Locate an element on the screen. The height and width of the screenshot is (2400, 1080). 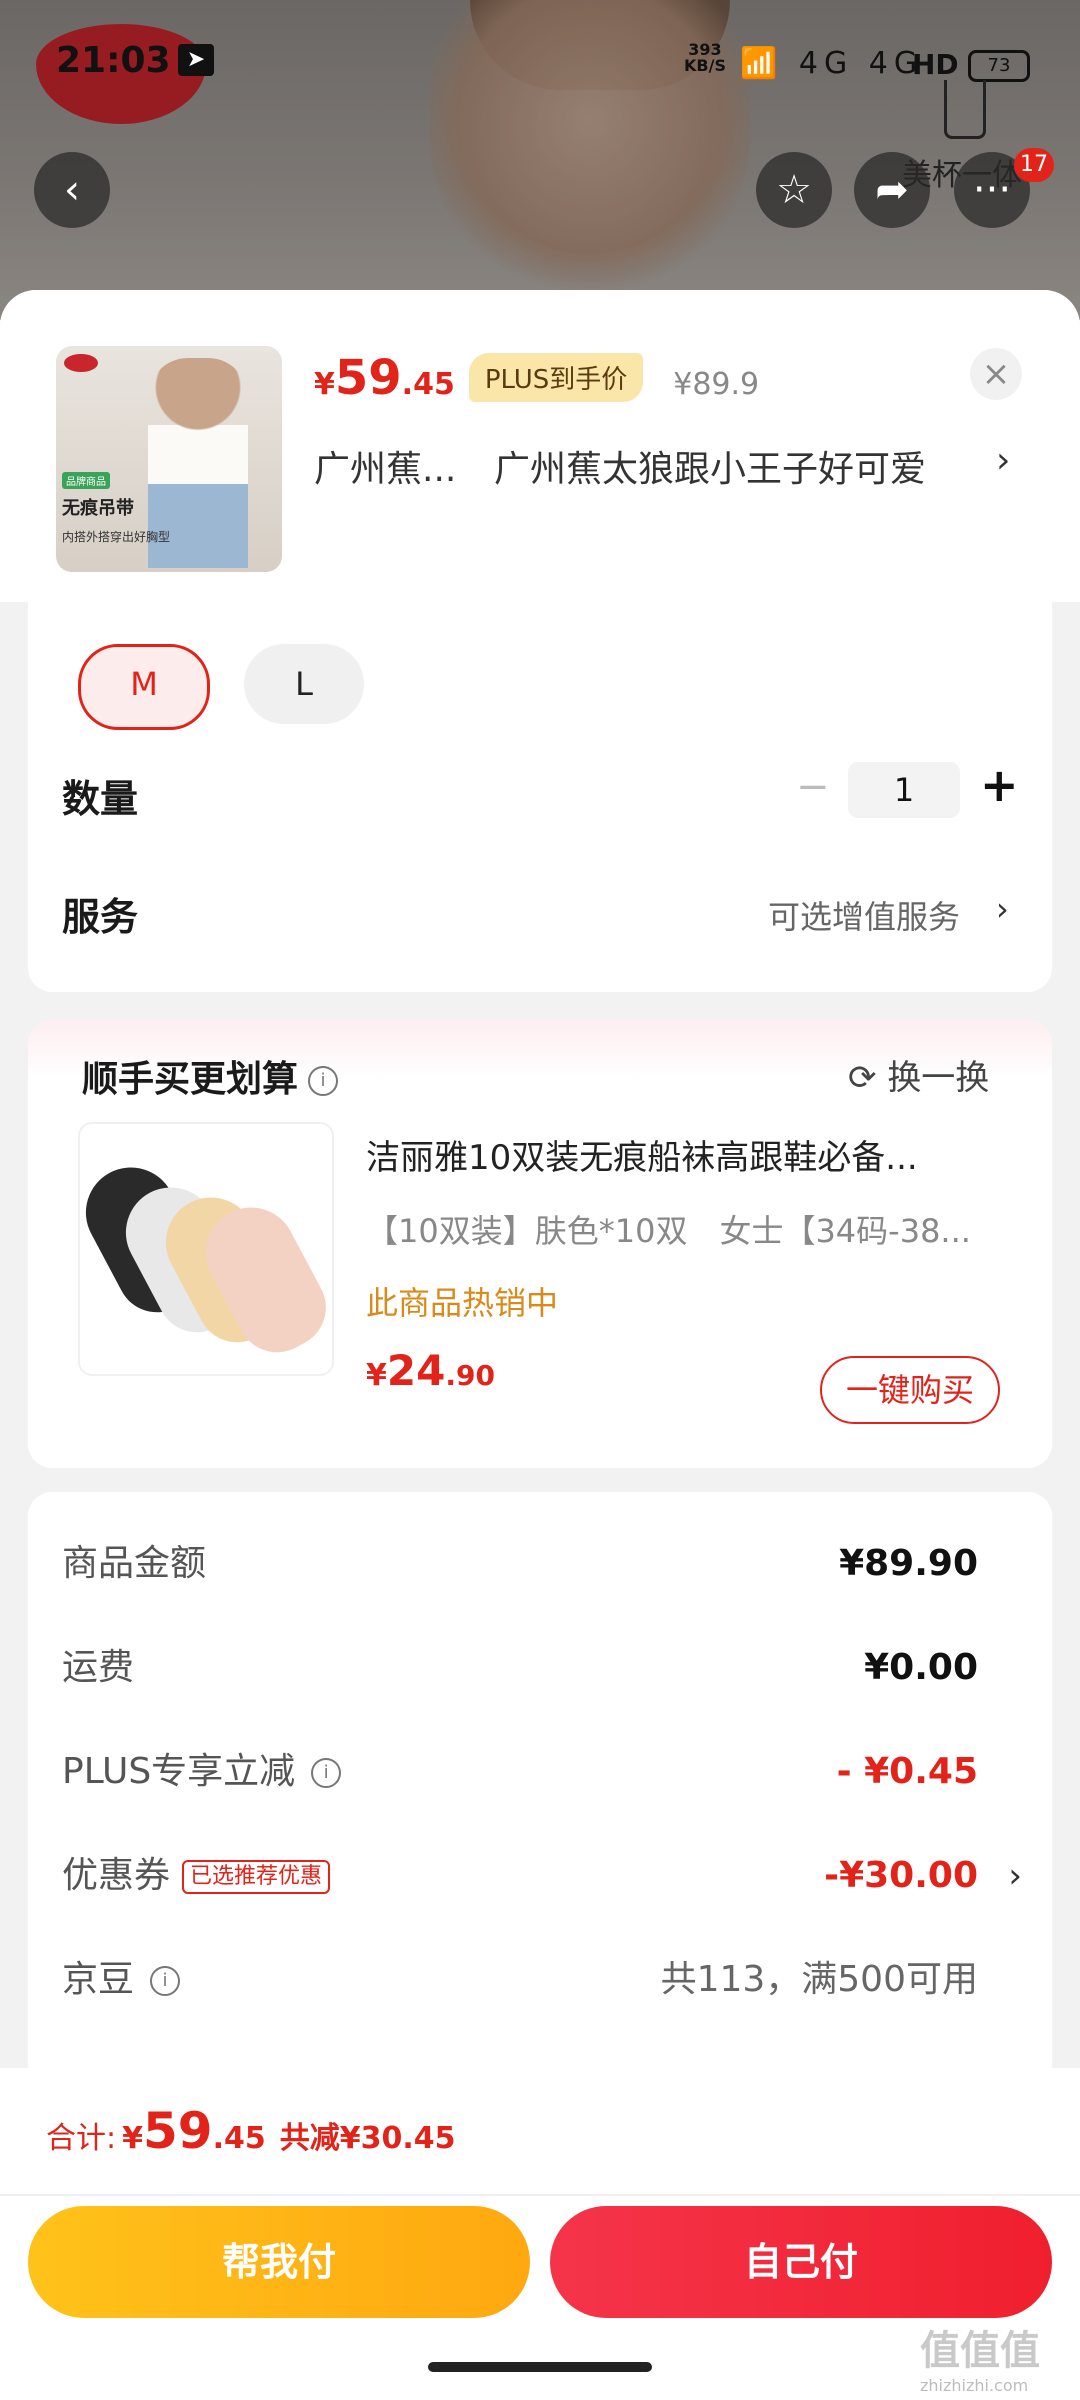
signal-icons: 📶 4G 4G is located at coordinates (832, 63).